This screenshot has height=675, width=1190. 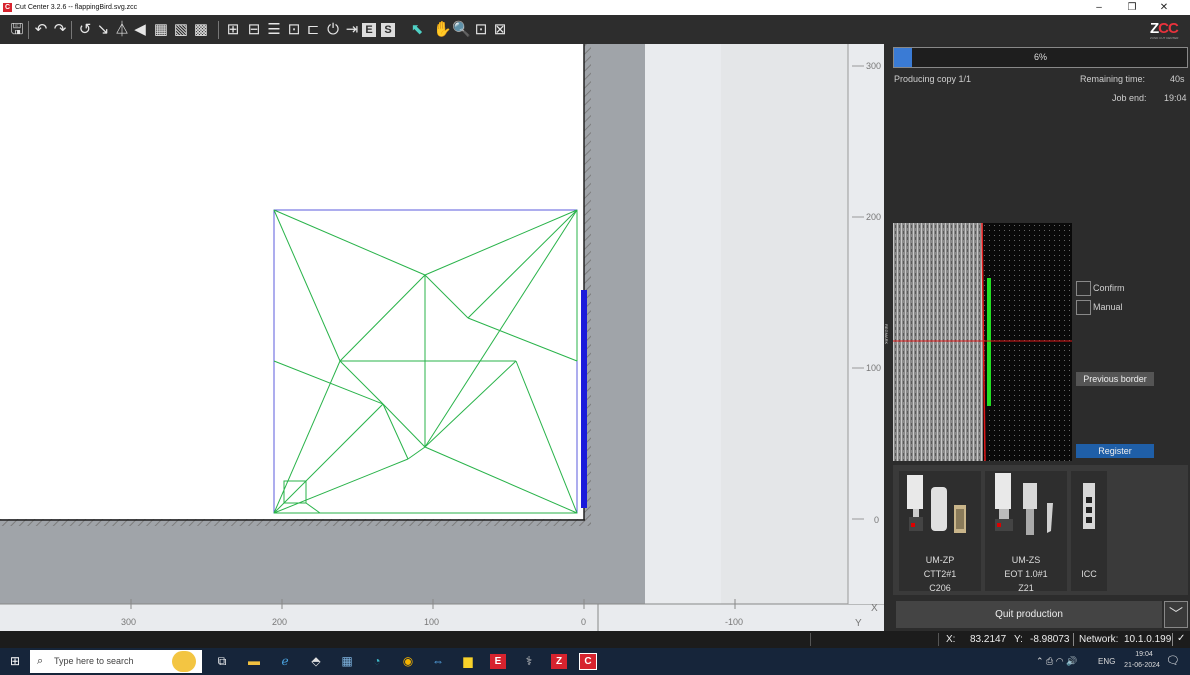 I want to click on remaining-time-label: Remaining time:, so click(x=1113, y=79).